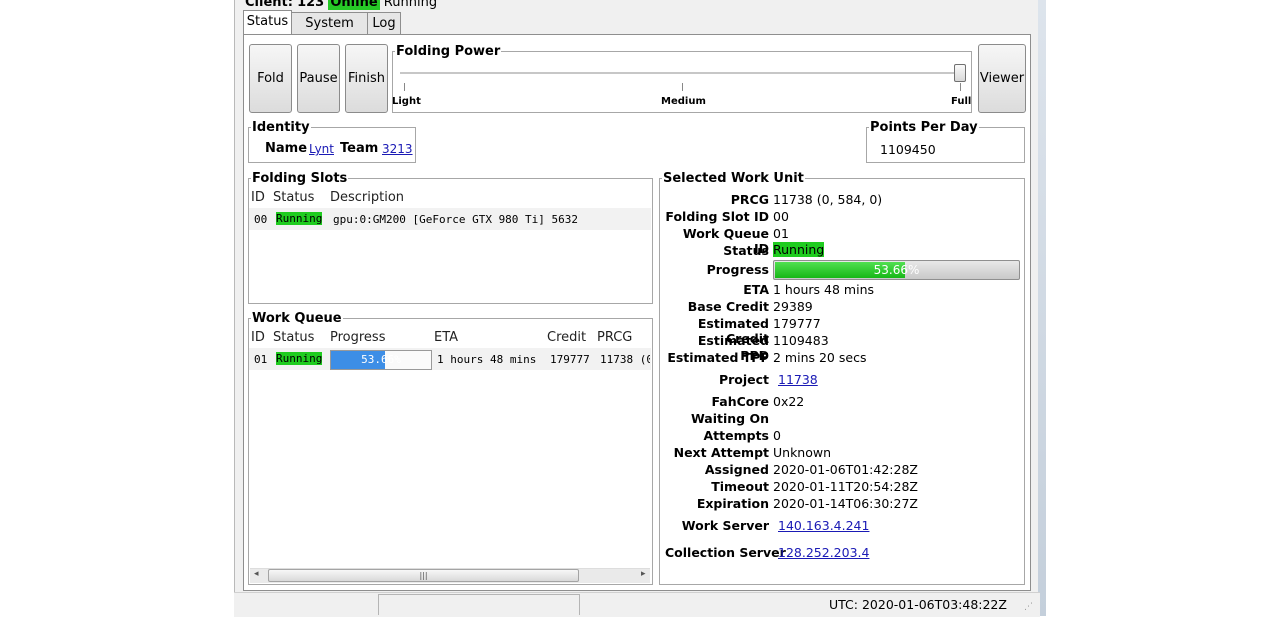 The height and width of the screenshot is (617, 1280). What do you see at coordinates (359, 148) in the screenshot?
I see `identity-team-label: Team` at bounding box center [359, 148].